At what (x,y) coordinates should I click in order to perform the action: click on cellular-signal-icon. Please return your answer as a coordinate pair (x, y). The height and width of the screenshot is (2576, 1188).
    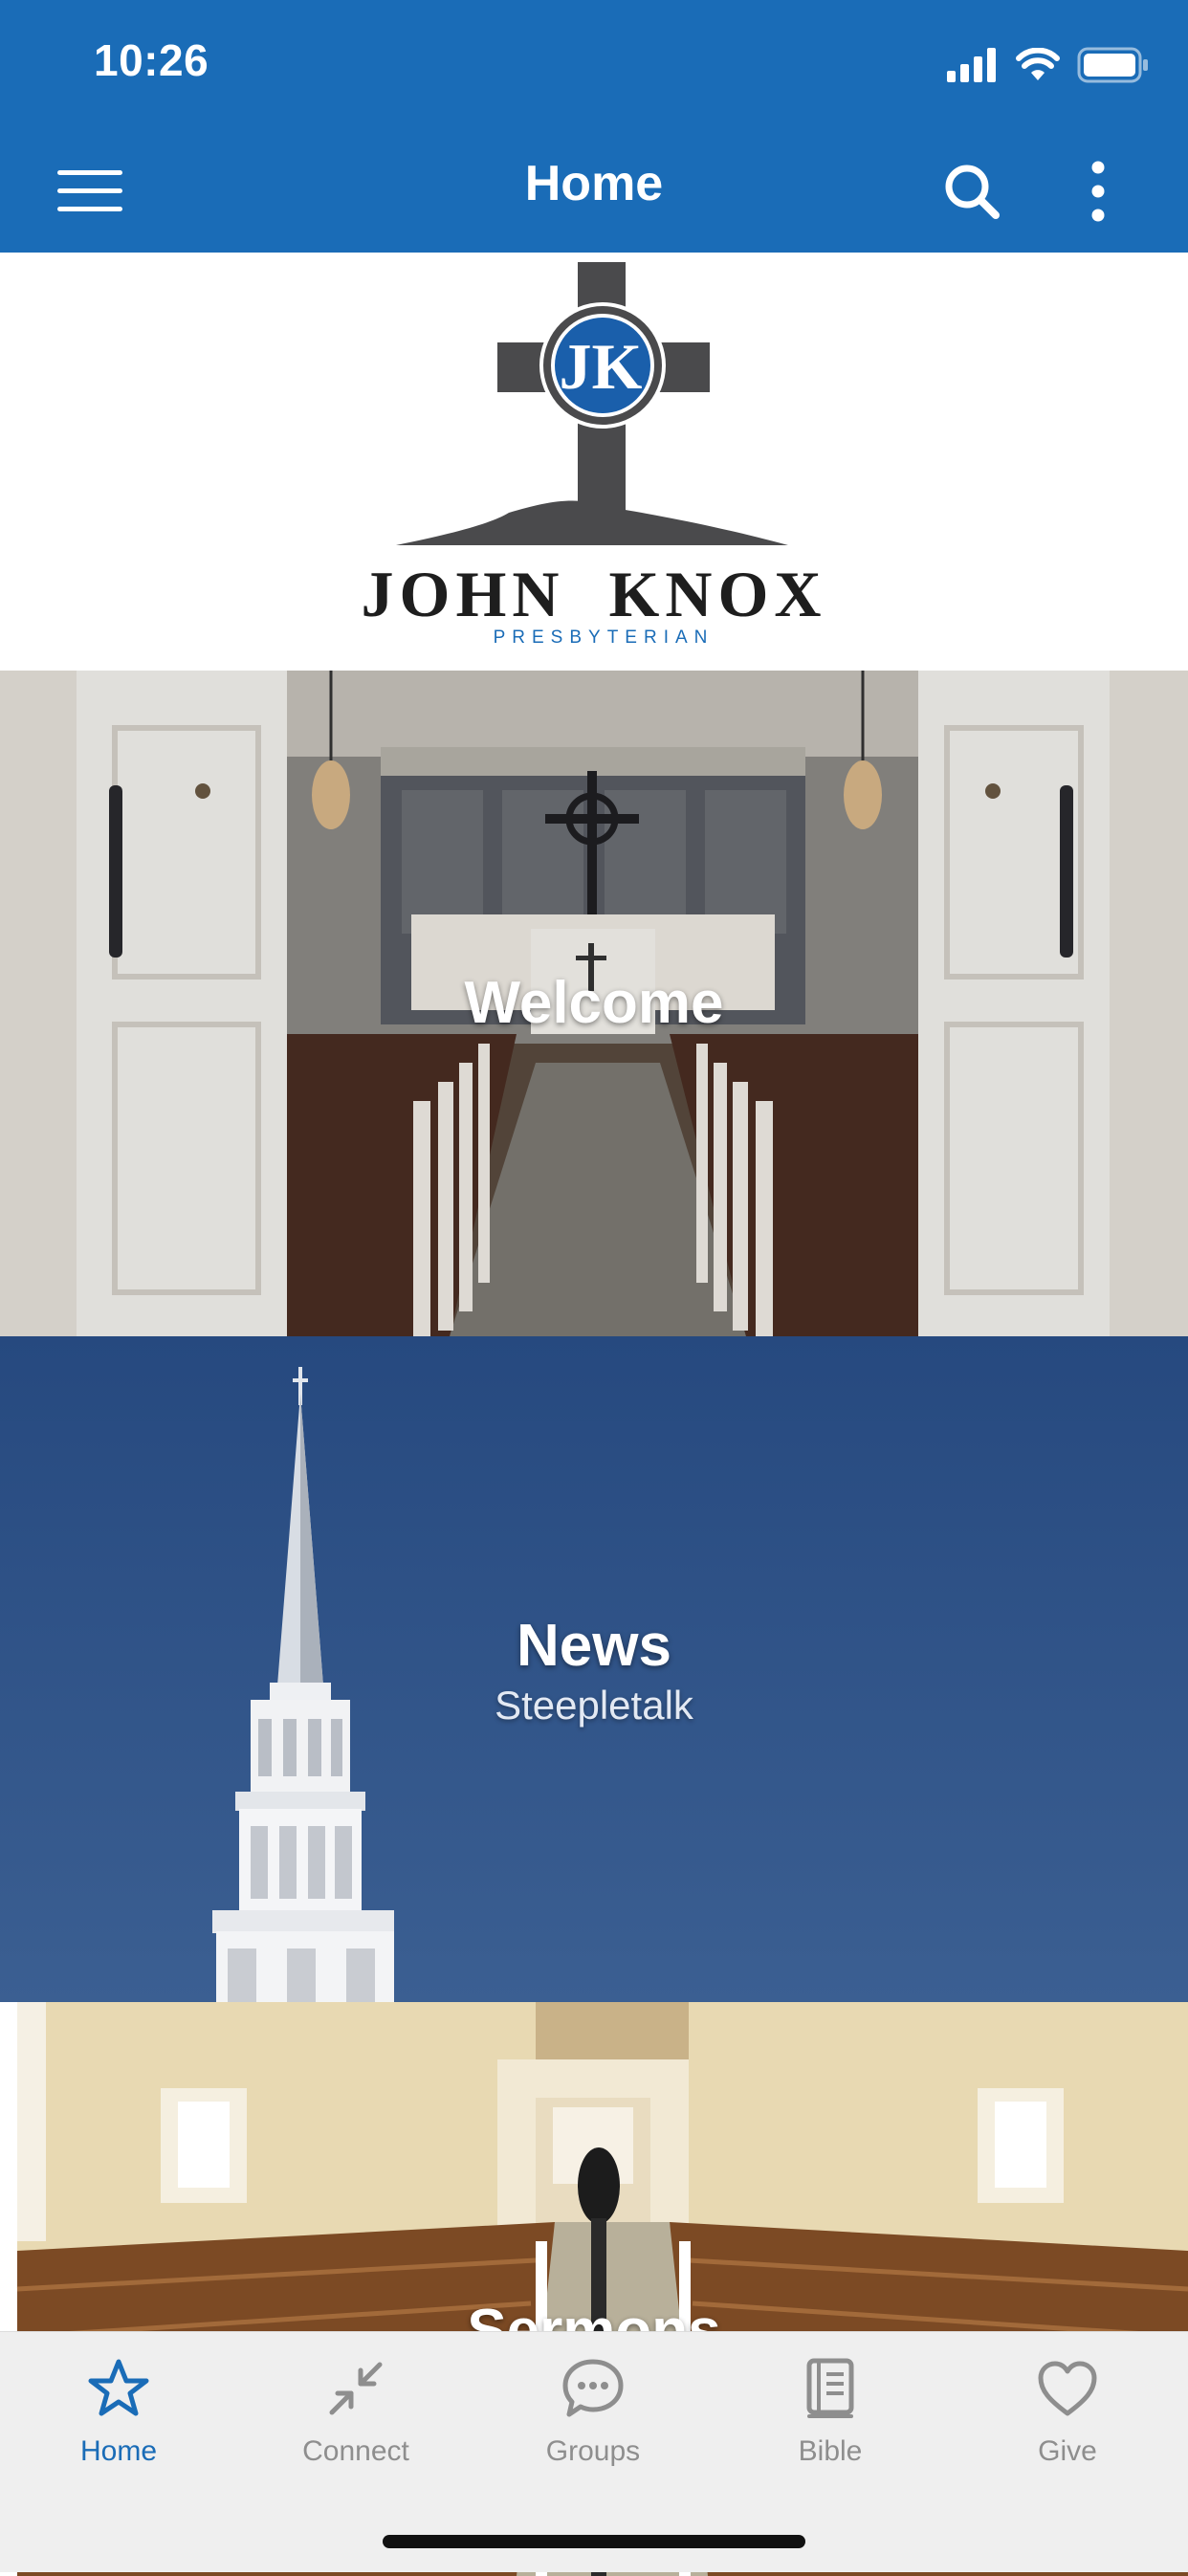
    Looking at the image, I should click on (971, 65).